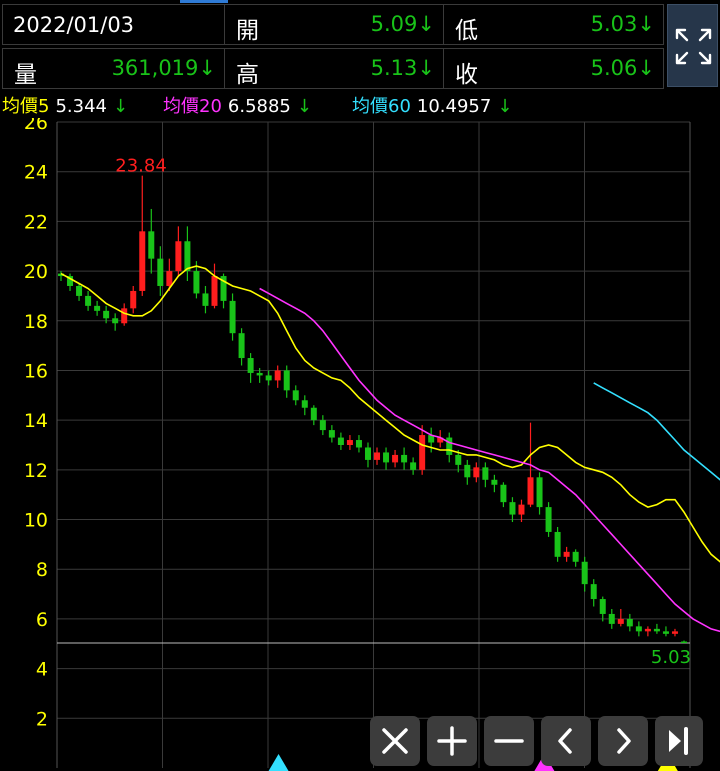 The width and height of the screenshot is (720, 771). Describe the element at coordinates (622, 24) in the screenshot. I see `low-value: 5.03↓` at that location.